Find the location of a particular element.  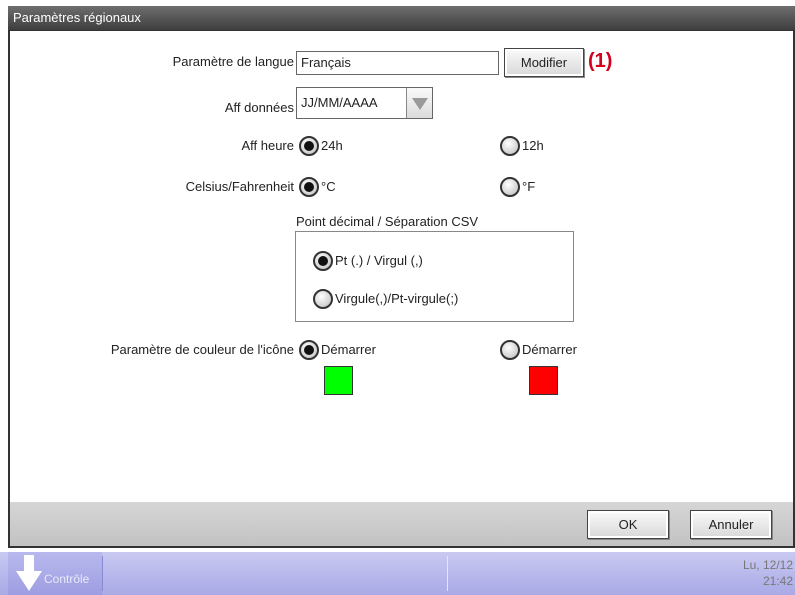

taskbar-control-button: Contrôle is located at coordinates (55, 573).